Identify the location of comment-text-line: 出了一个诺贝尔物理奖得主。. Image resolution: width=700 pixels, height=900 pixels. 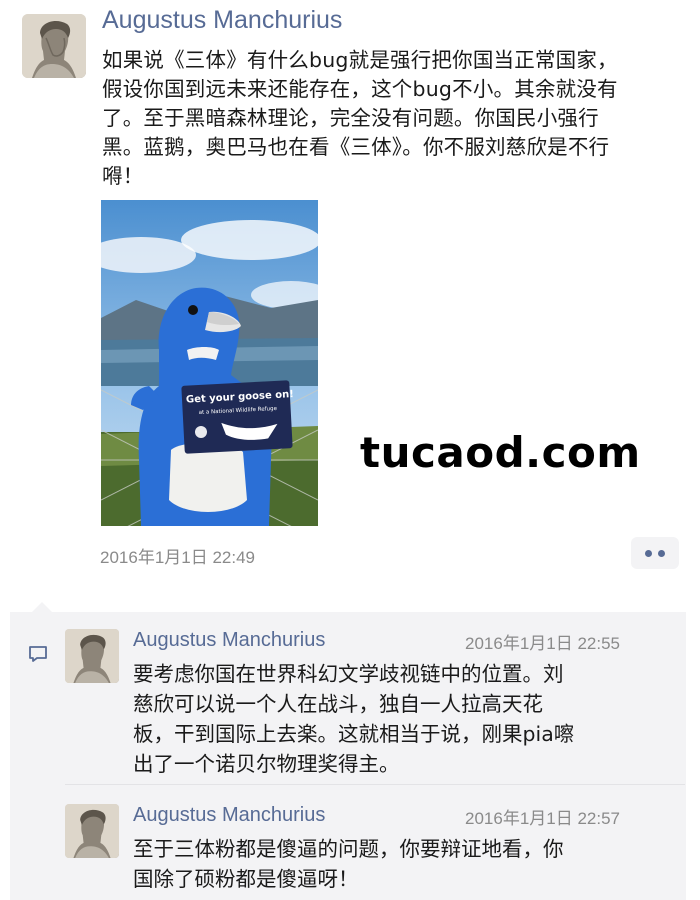
(266, 764).